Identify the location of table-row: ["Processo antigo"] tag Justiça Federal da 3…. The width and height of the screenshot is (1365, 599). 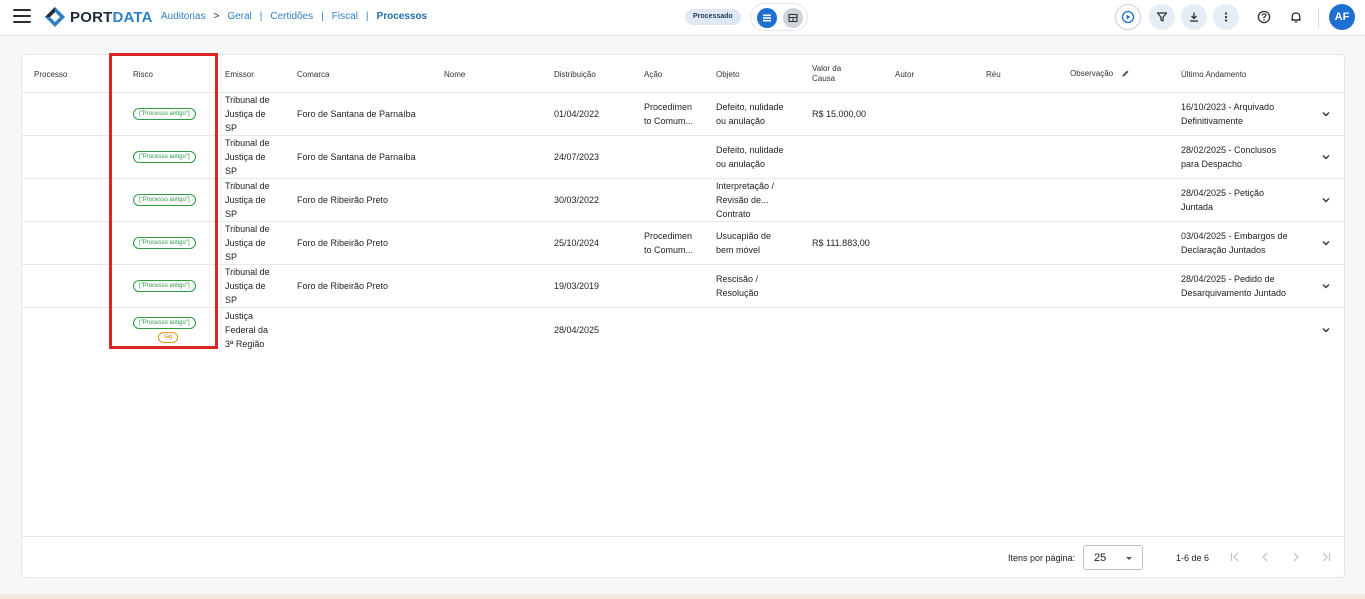
(683, 329).